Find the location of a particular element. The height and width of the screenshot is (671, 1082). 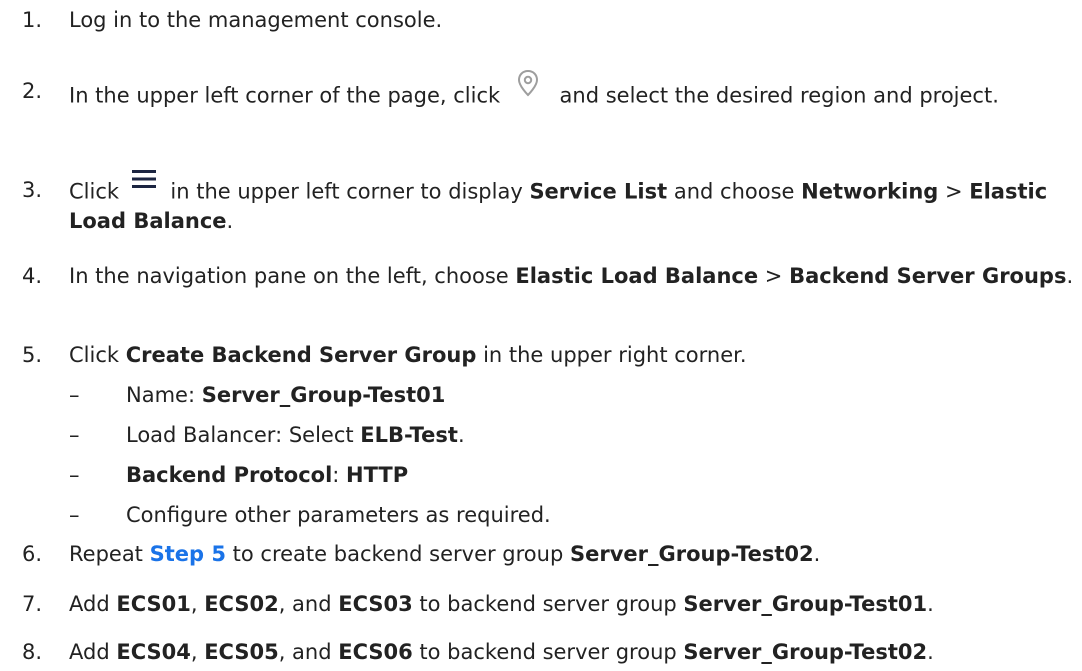

hamburger-menu-icon is located at coordinates (144, 182).